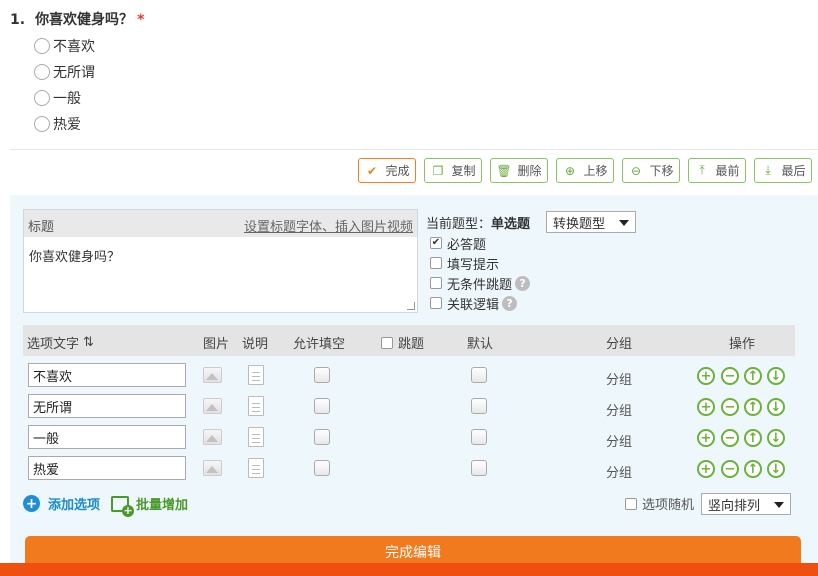 This screenshot has height=576, width=818. Describe the element at coordinates (88, 342) in the screenshot. I see `sort-icon: ⇅` at that location.